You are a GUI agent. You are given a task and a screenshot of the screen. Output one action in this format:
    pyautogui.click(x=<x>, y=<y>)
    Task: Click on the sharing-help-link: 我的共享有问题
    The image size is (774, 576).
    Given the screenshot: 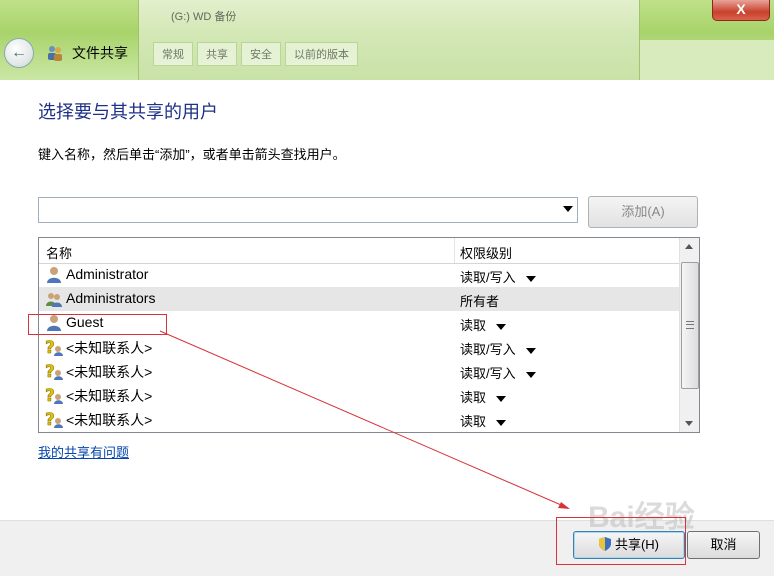 What is the action you would take?
    pyautogui.click(x=83, y=451)
    